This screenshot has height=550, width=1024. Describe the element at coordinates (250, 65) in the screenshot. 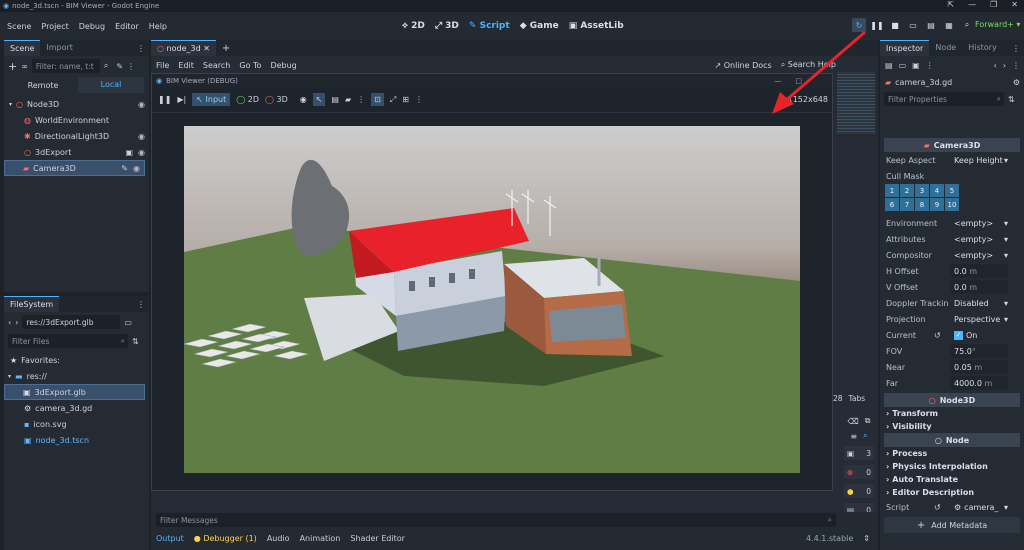

I see `script-menu-goto: Go To` at that location.